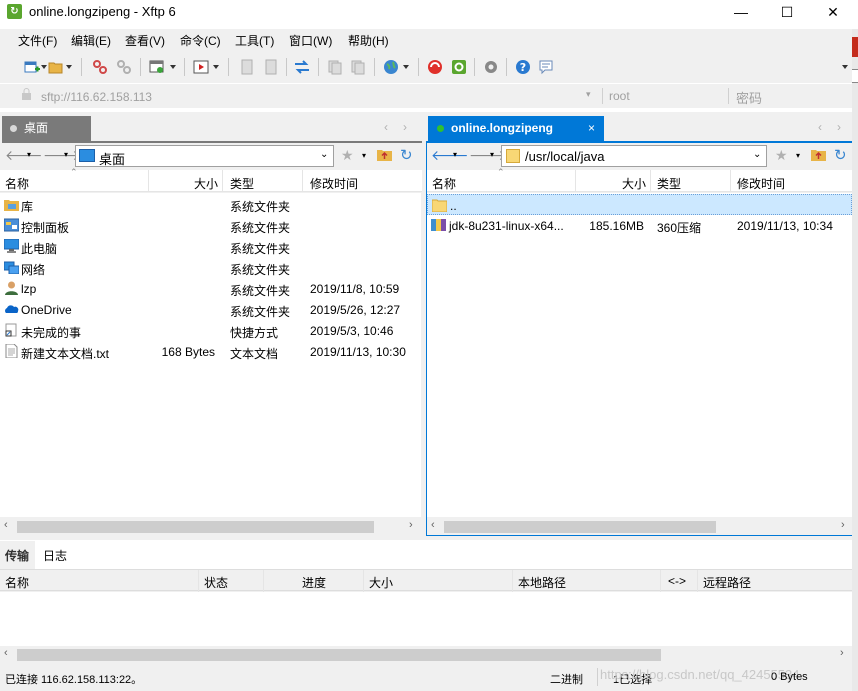  I want to click on file-row: 库 系统文件夹, so click(210, 204).